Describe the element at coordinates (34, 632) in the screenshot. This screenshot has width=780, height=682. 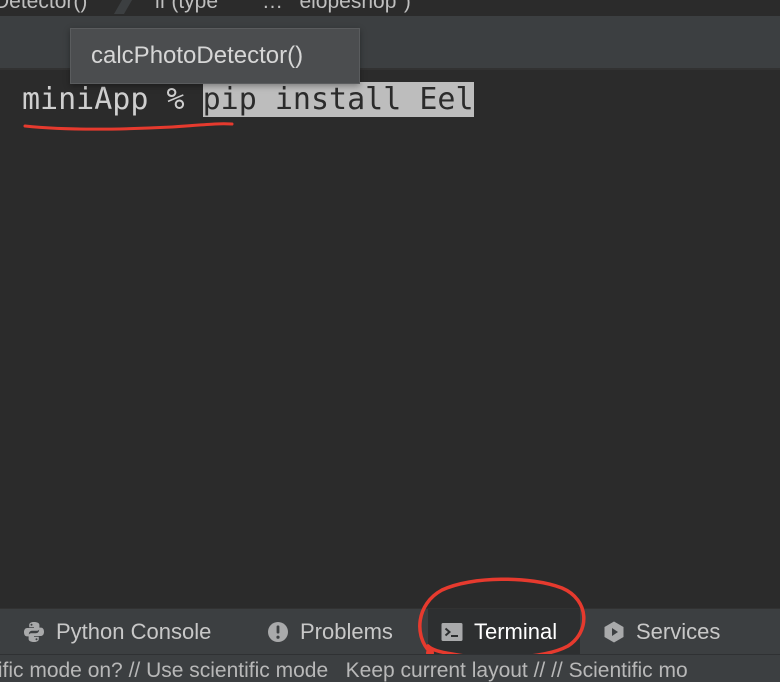
I see `python-icon` at that location.